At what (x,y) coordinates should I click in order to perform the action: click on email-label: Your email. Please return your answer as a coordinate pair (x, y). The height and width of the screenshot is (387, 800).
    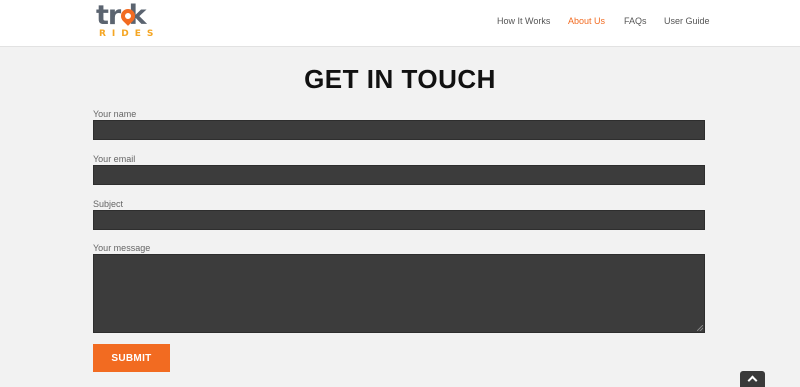
    Looking at the image, I should click on (114, 159).